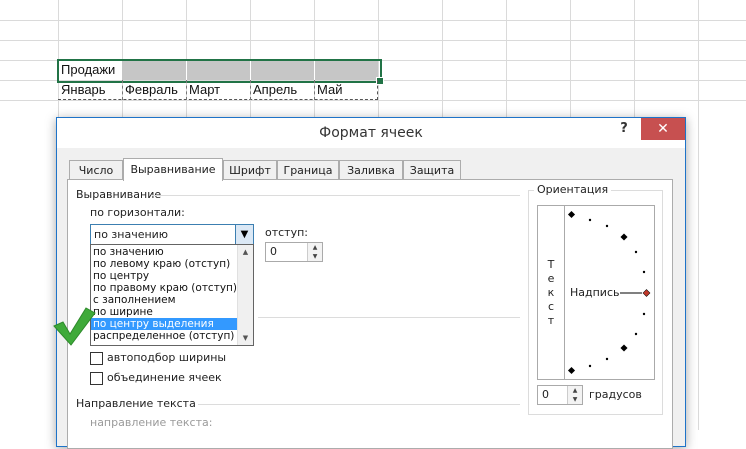 The image size is (746, 449). I want to click on check-mark-icon, so click(74, 326).